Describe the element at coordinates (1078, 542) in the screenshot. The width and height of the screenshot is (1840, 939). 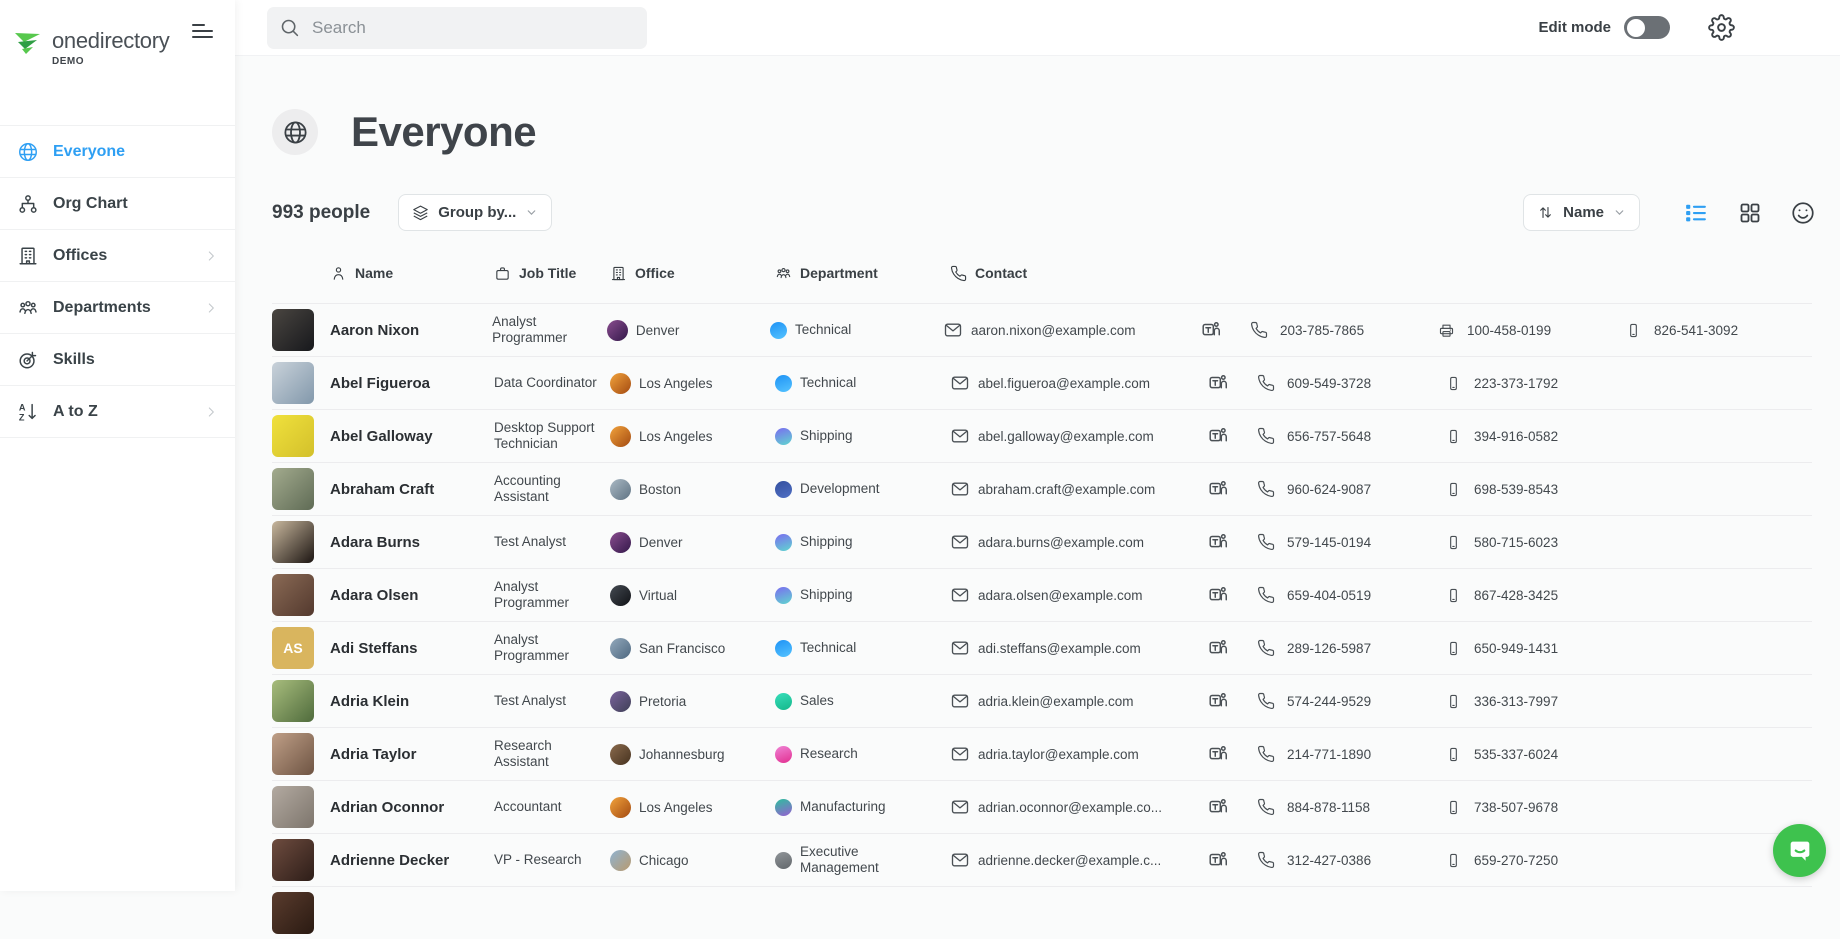
I see `contact-email: adara.burns@example.com` at that location.